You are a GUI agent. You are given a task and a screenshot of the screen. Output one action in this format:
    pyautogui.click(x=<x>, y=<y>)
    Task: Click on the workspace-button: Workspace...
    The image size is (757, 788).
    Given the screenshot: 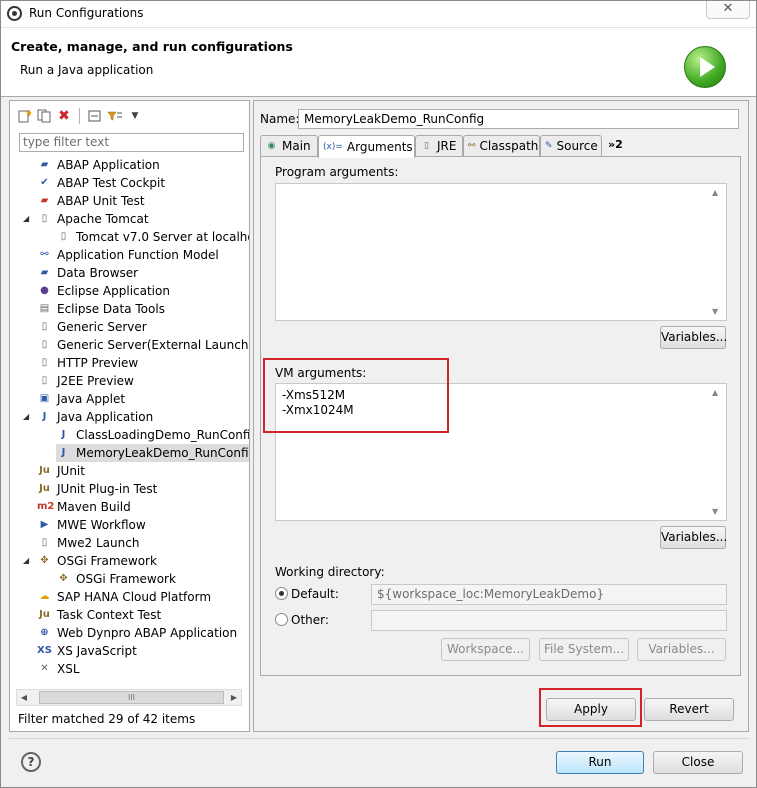 What is the action you would take?
    pyautogui.click(x=485, y=649)
    